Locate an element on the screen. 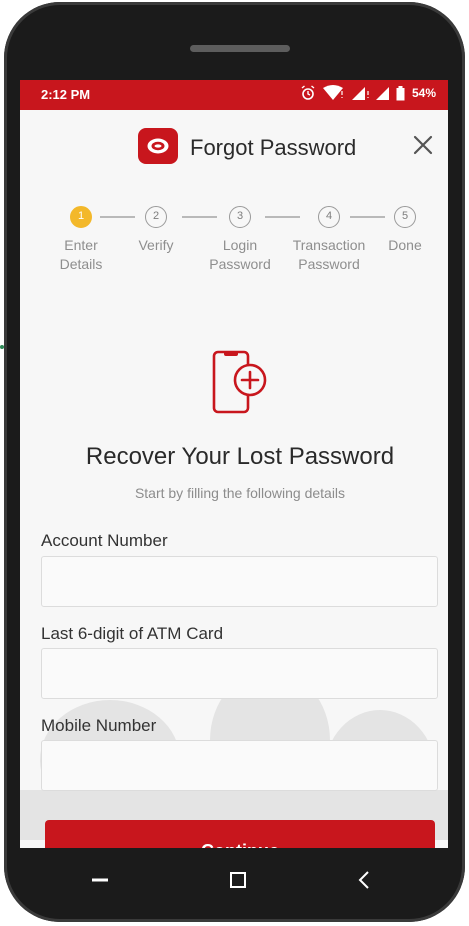 The height and width of the screenshot is (926, 469). phone-add-icon is located at coordinates (239, 382).